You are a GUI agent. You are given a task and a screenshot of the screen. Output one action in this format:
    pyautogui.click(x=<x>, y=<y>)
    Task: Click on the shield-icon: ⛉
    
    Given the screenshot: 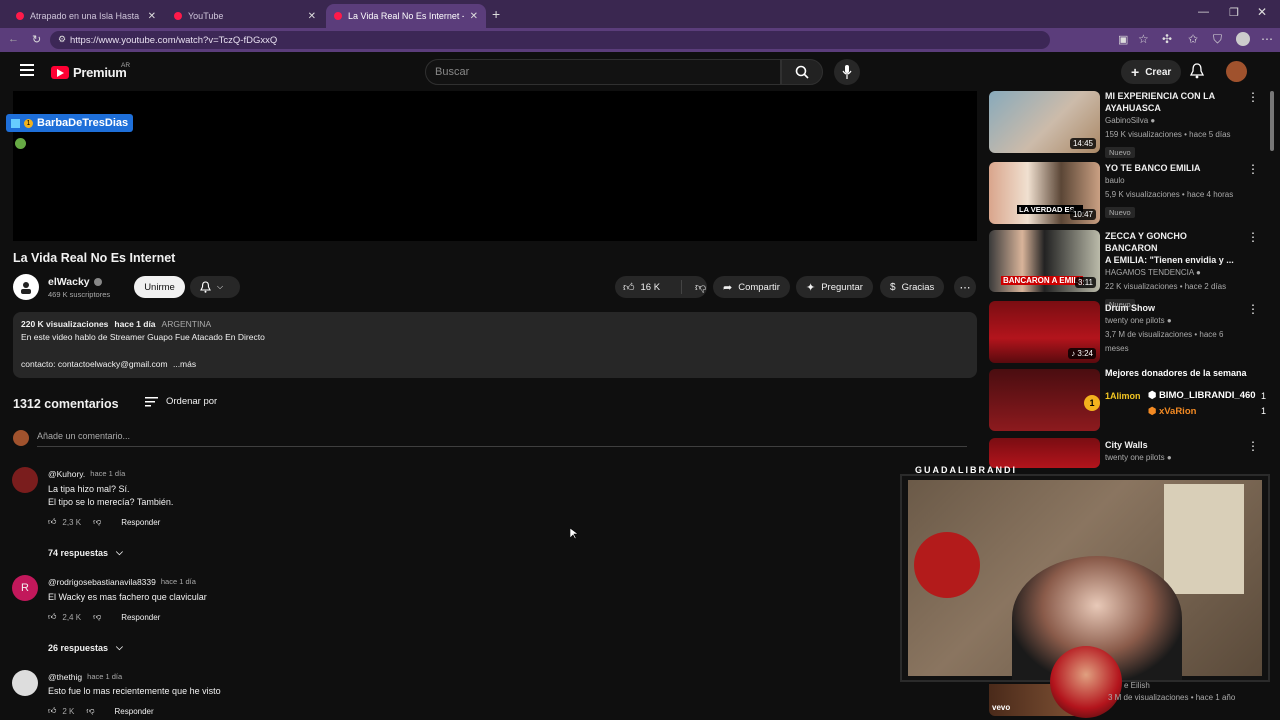 What is the action you would take?
    pyautogui.click(x=1217, y=39)
    